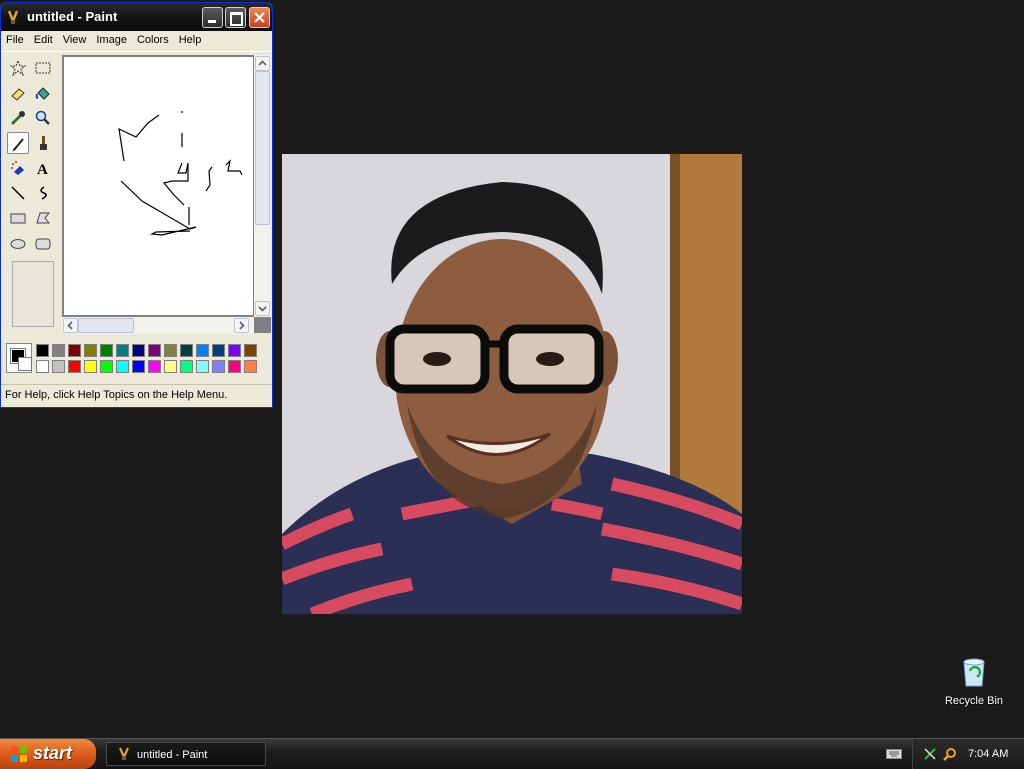  Describe the element at coordinates (18, 193) in the screenshot. I see `line-tool` at that location.